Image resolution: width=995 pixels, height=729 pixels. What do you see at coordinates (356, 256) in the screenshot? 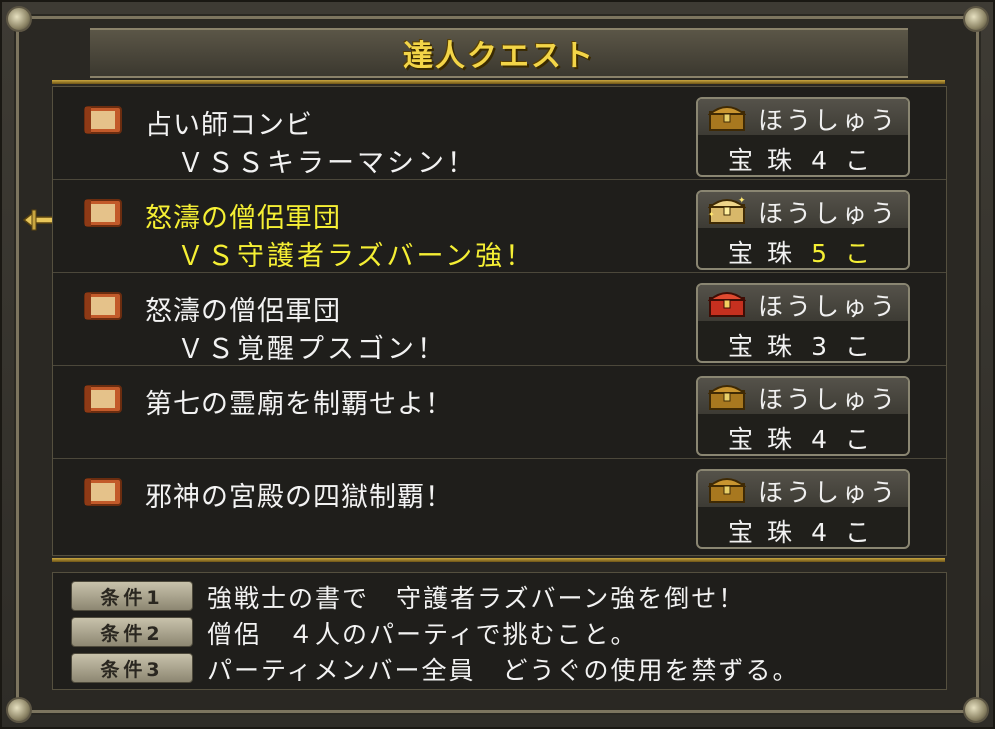
I see `quest-name-line2: ＶＳ守護者ラズバーン強！` at bounding box center [356, 256].